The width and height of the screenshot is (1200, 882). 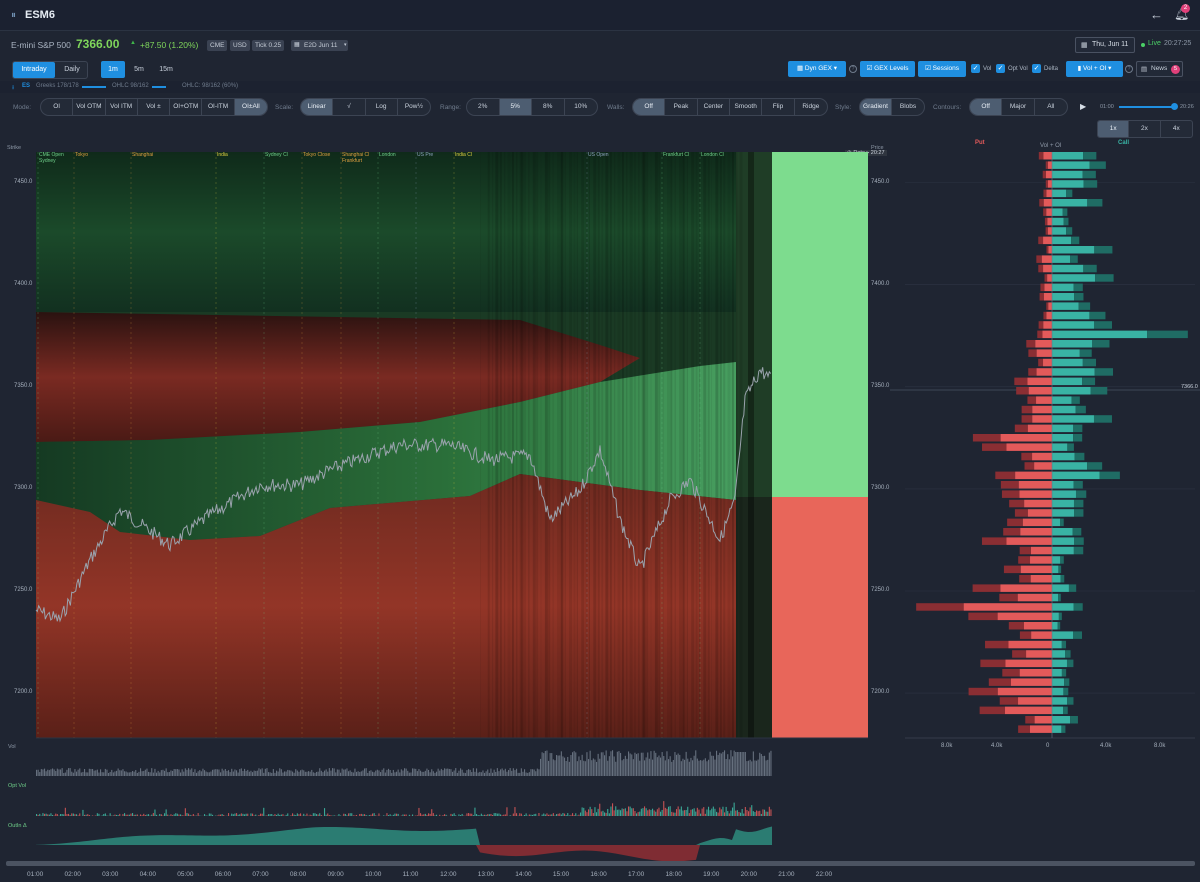 What do you see at coordinates (880, 589) in the screenshot?
I see `price-tick-label: 7250.0` at bounding box center [880, 589].